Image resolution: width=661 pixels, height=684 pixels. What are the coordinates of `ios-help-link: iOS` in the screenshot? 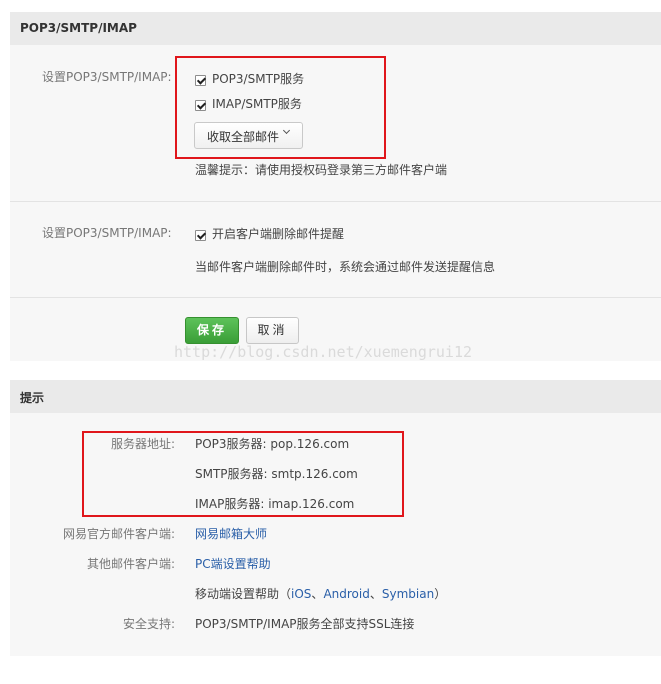 It's located at (301, 594).